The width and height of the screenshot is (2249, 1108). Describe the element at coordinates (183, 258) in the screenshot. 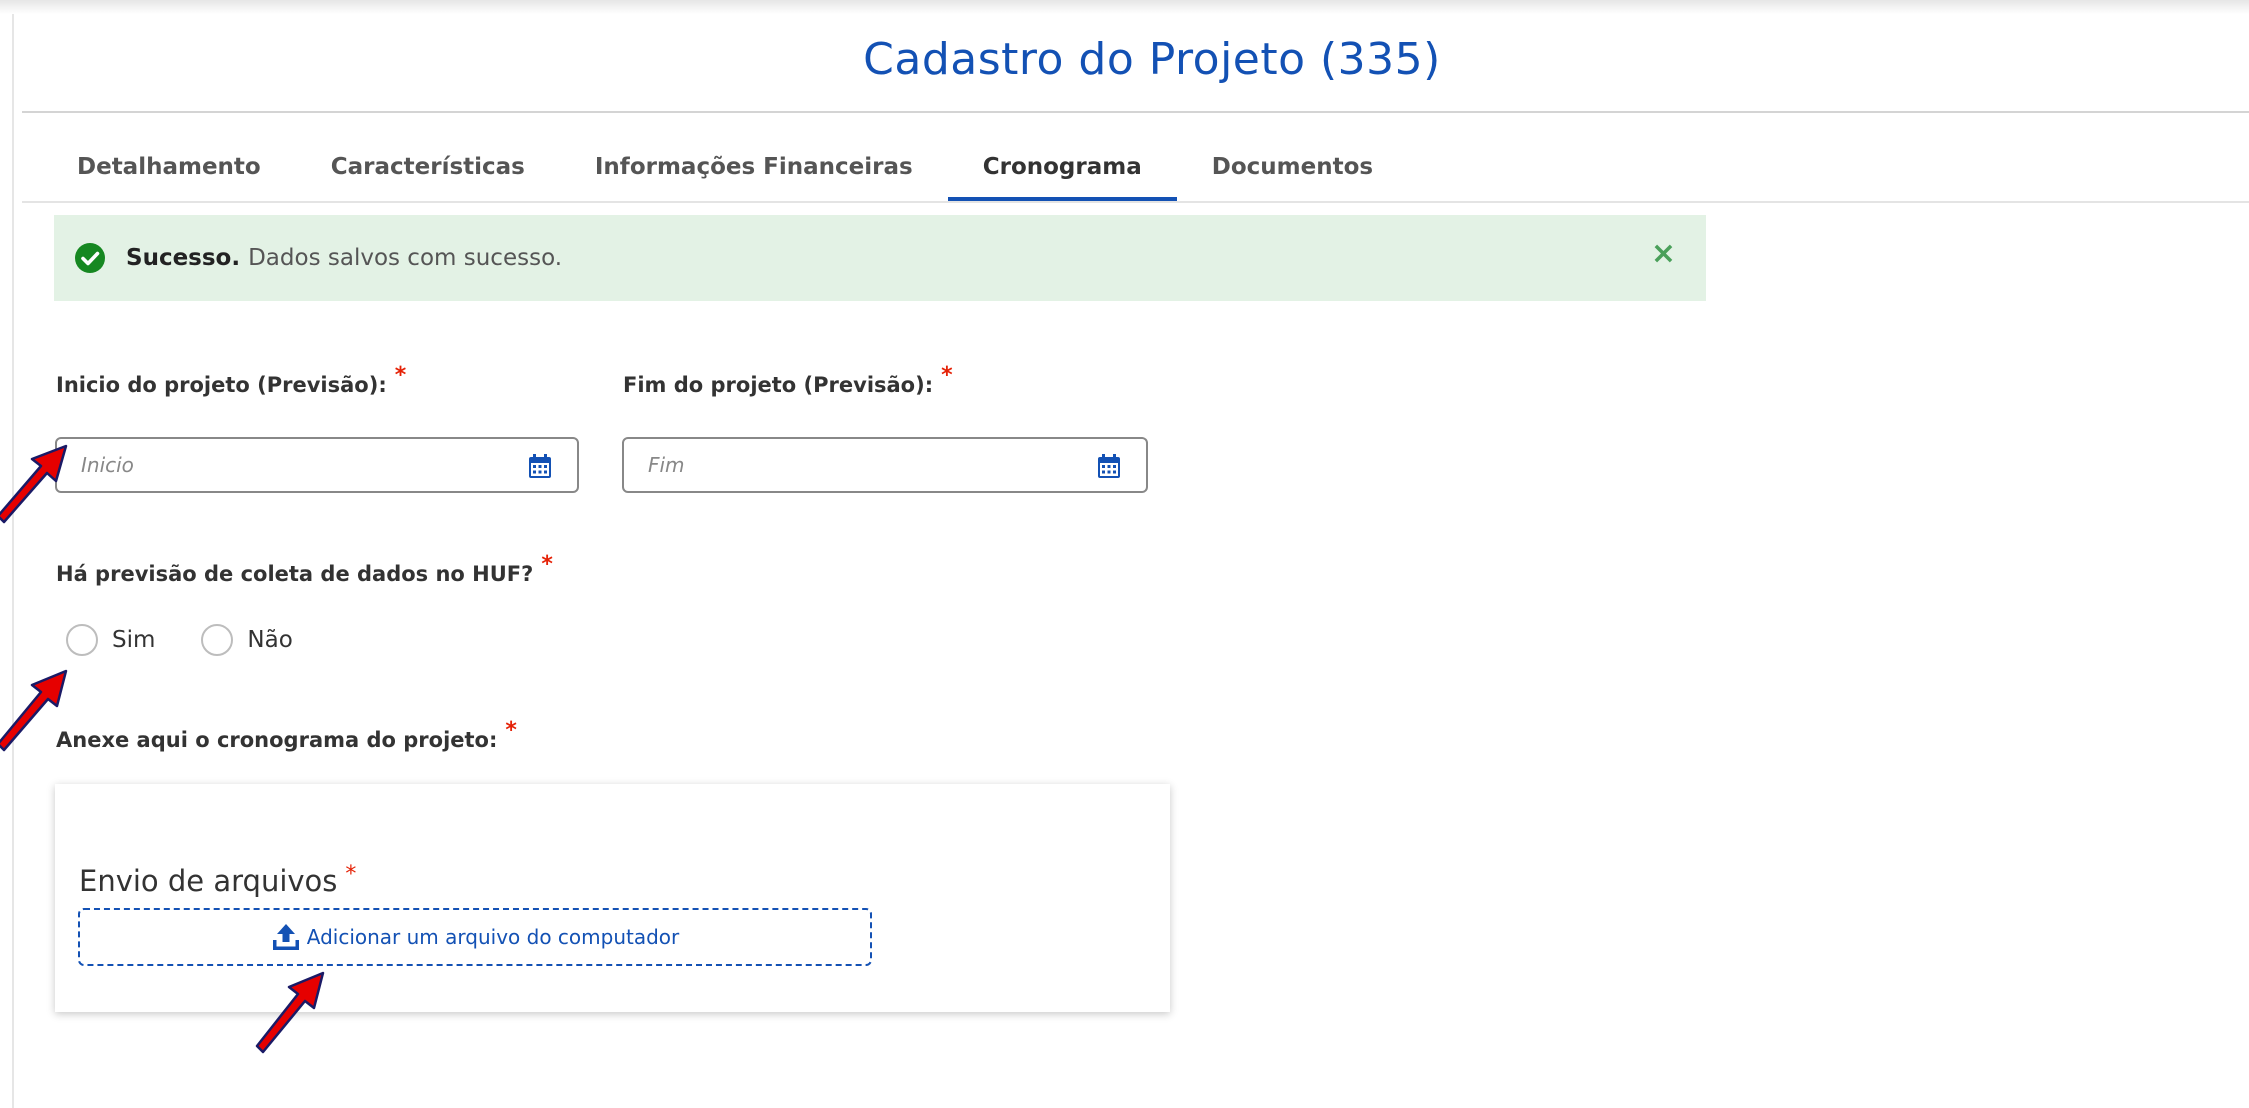

I see `alert-title: Sucesso.` at that location.